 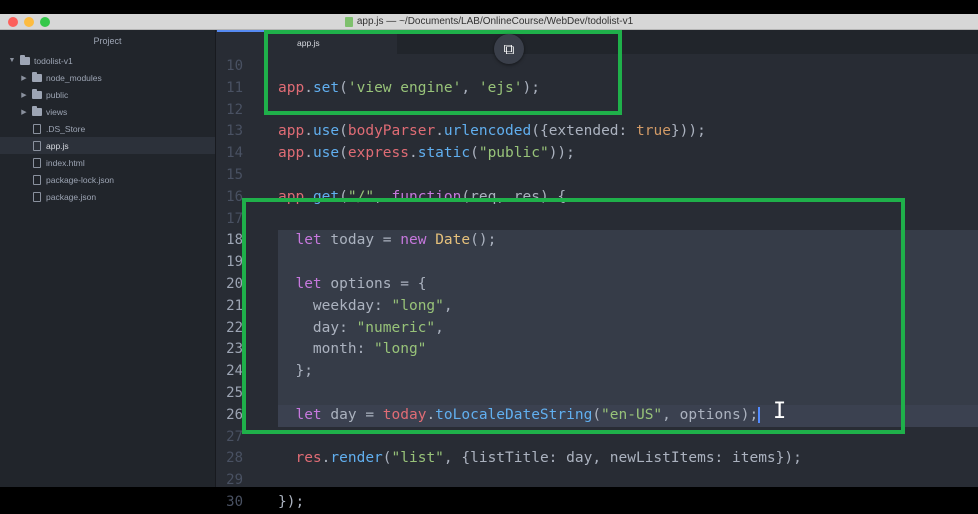 What do you see at coordinates (509, 49) in the screenshot?
I see `popout-icon: ⧉` at bounding box center [509, 49].